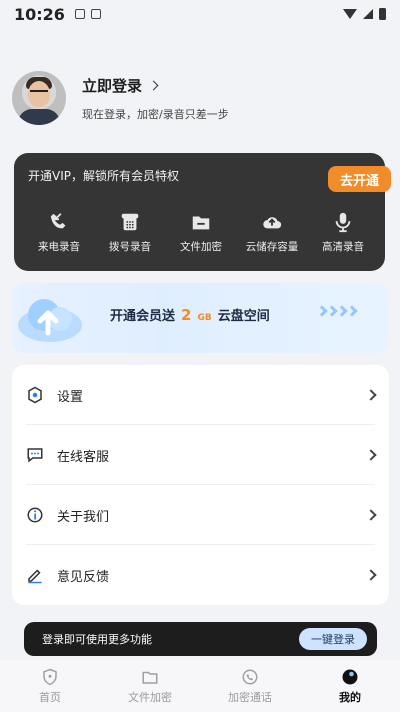 This screenshot has width=400, height=712. Describe the element at coordinates (70, 397) in the screenshot. I see `menu-label: 设置` at that location.